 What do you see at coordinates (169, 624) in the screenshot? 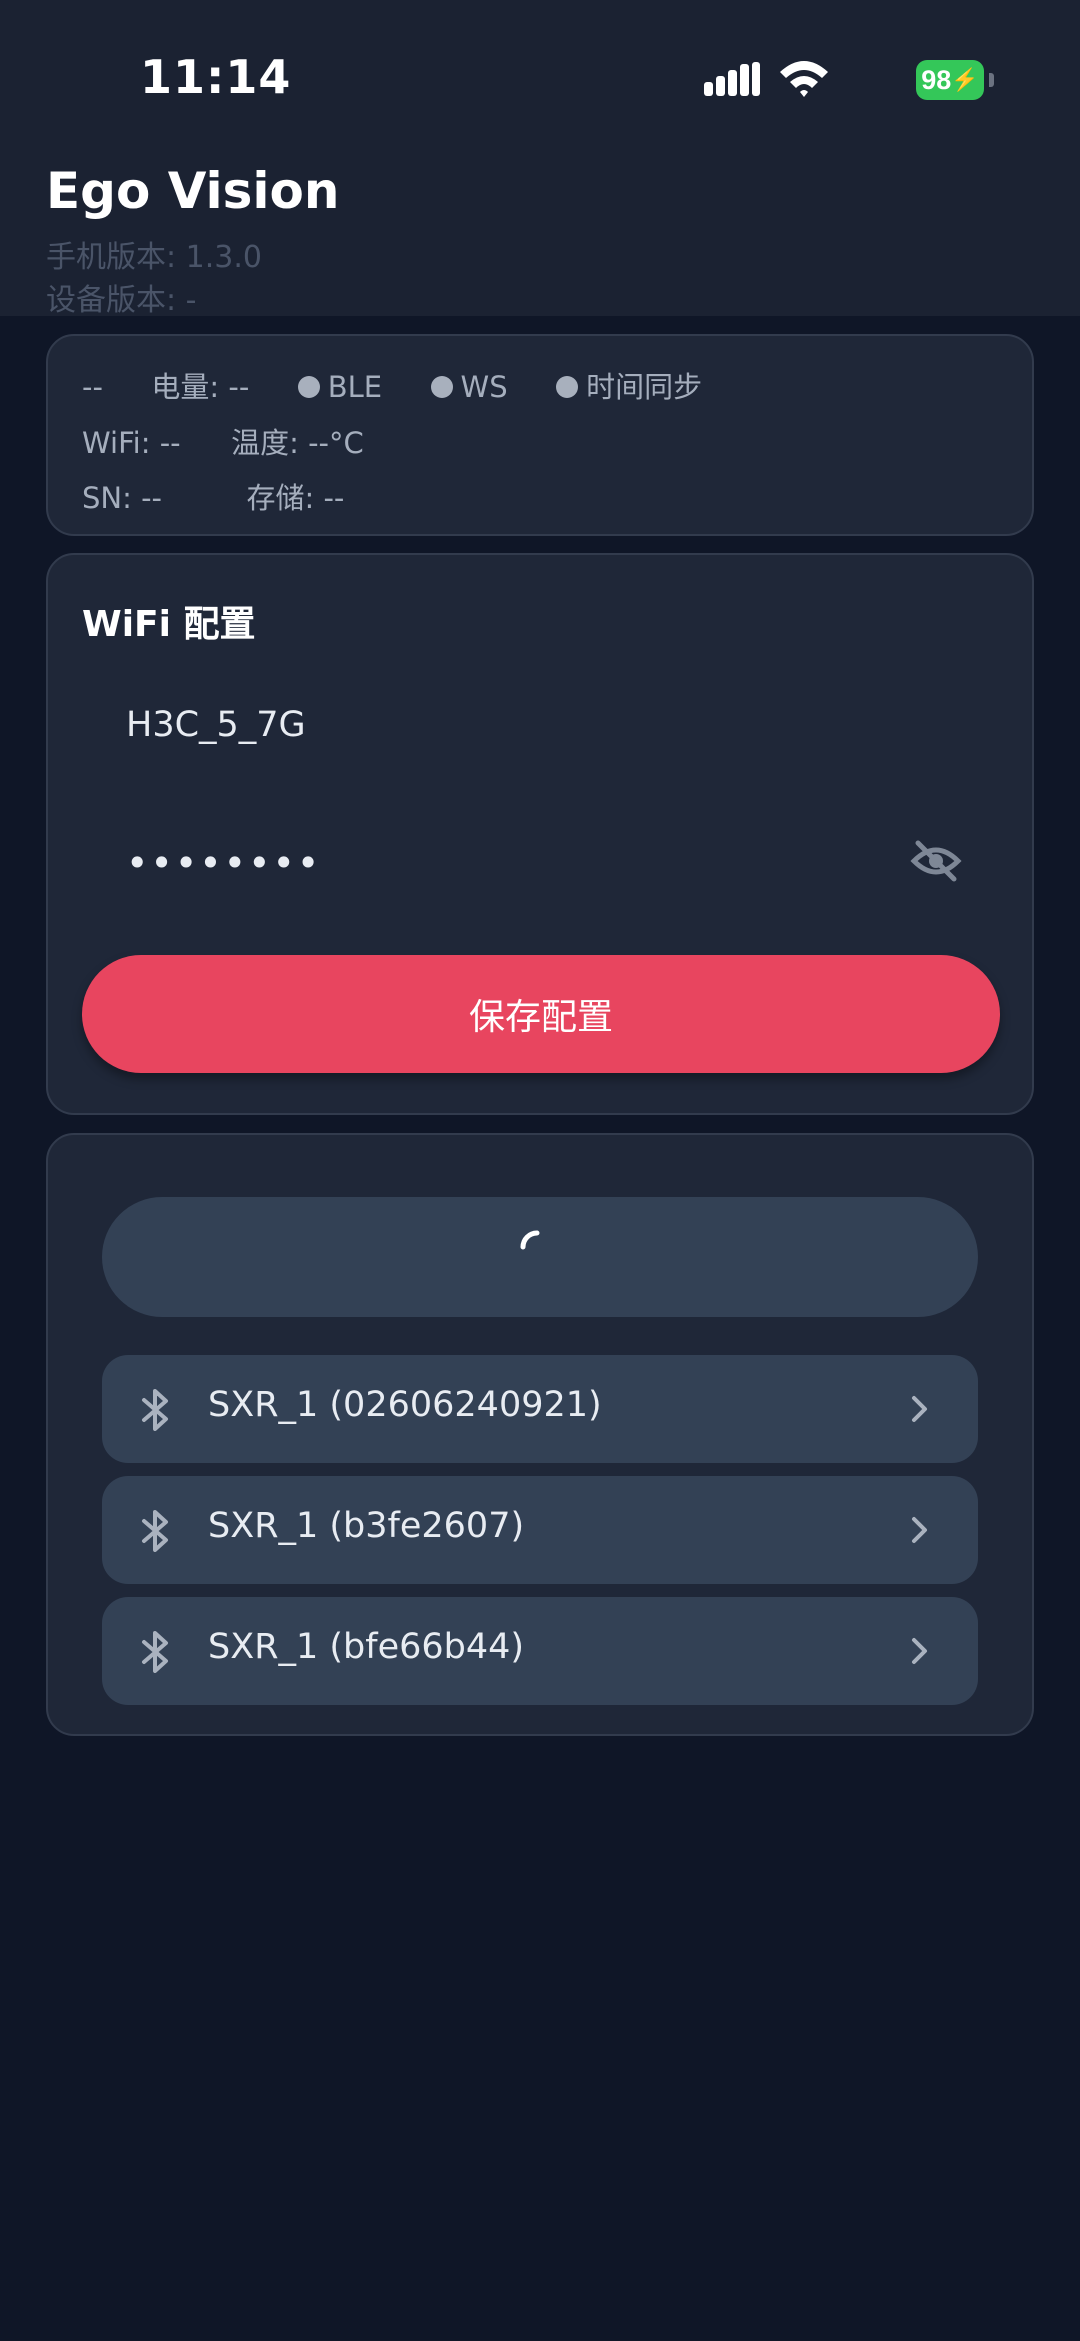
I see `wifi-config-title: WiFi 配置` at bounding box center [169, 624].